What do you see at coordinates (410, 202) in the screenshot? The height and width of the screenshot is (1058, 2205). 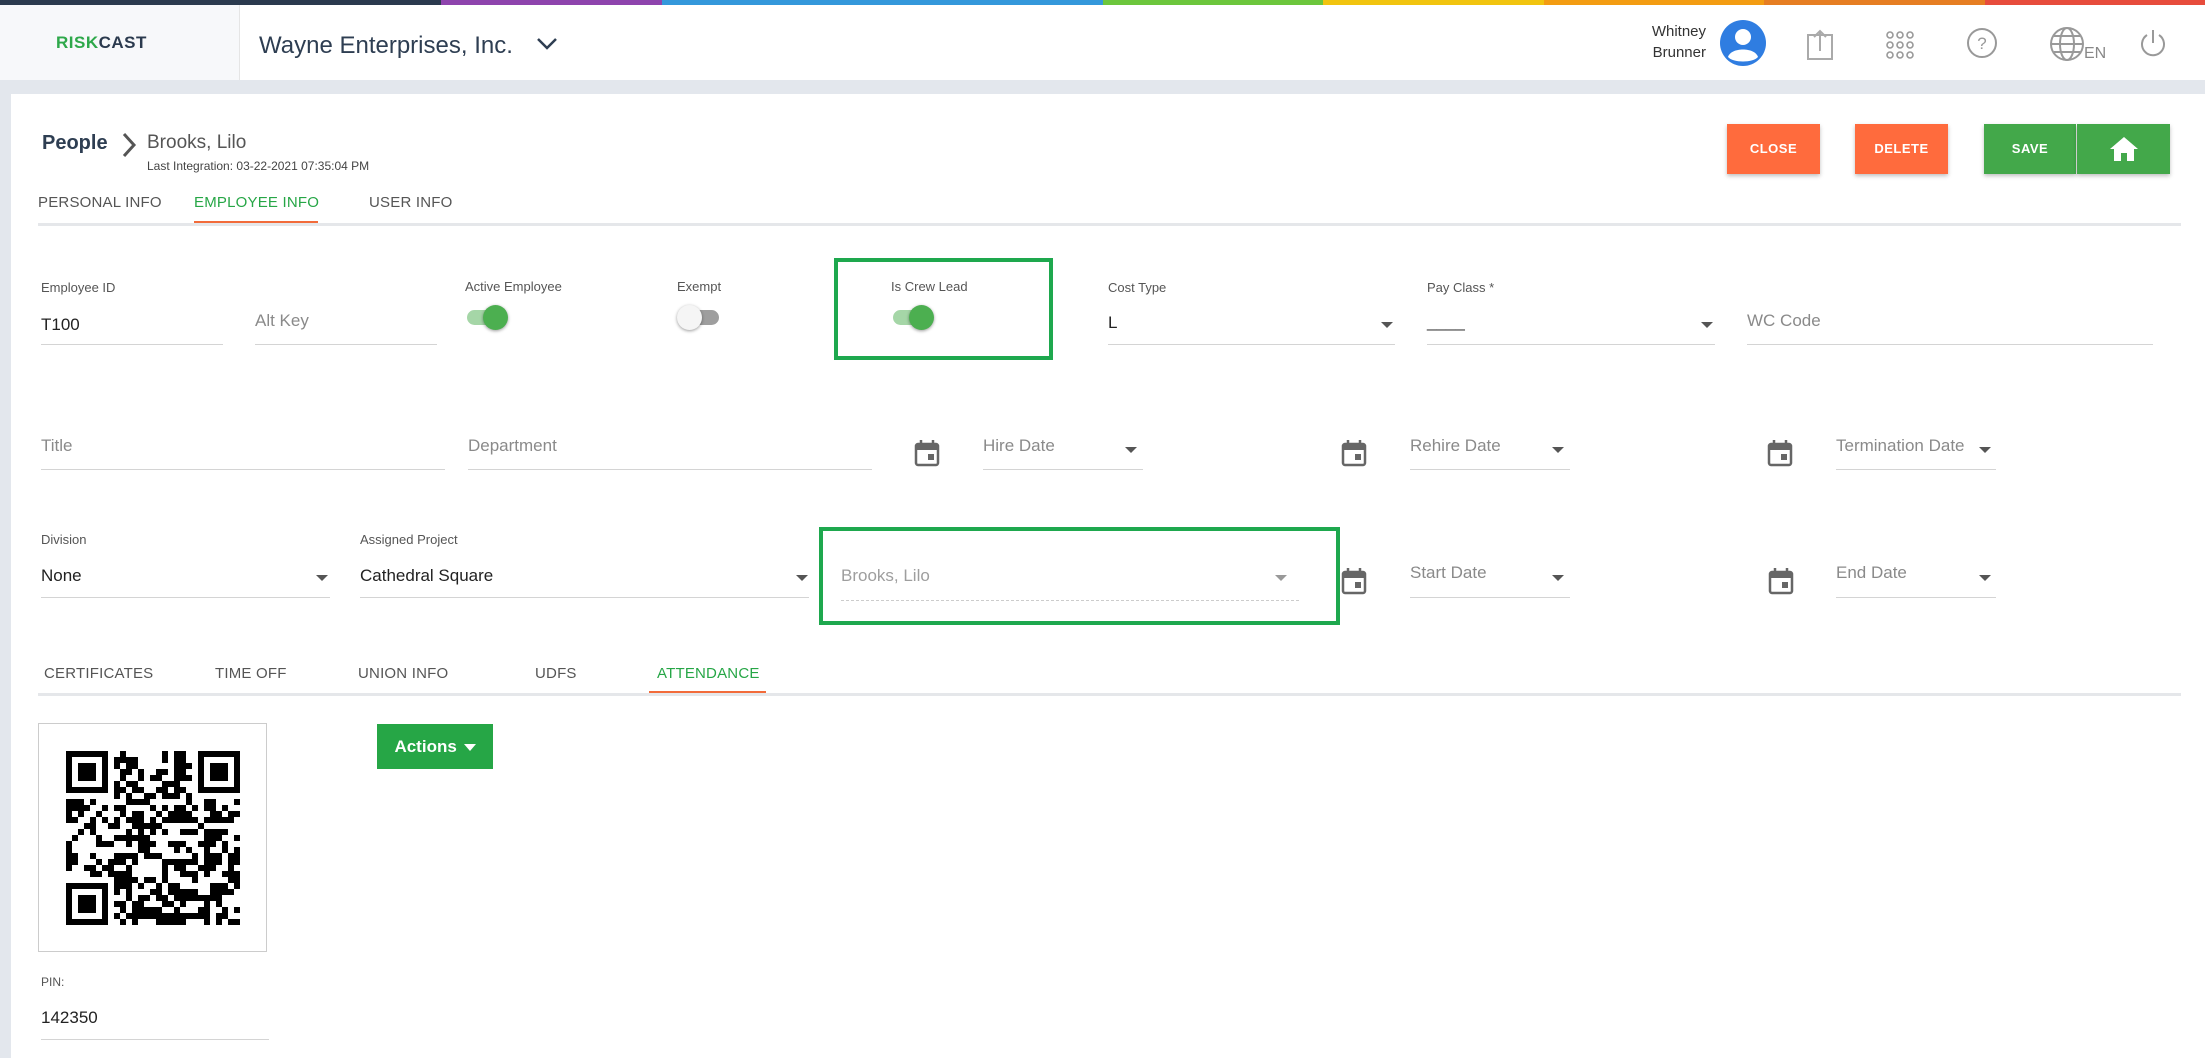 I see `tab-user-info: USER INFO` at bounding box center [410, 202].